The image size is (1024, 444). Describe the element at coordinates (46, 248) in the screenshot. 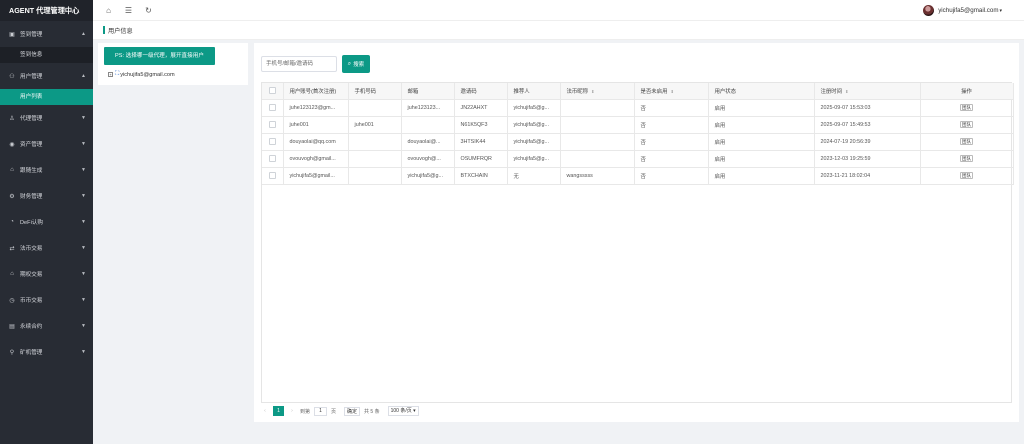

I see `sidebar-group-9: ⇄ 法币交易 ▼` at that location.